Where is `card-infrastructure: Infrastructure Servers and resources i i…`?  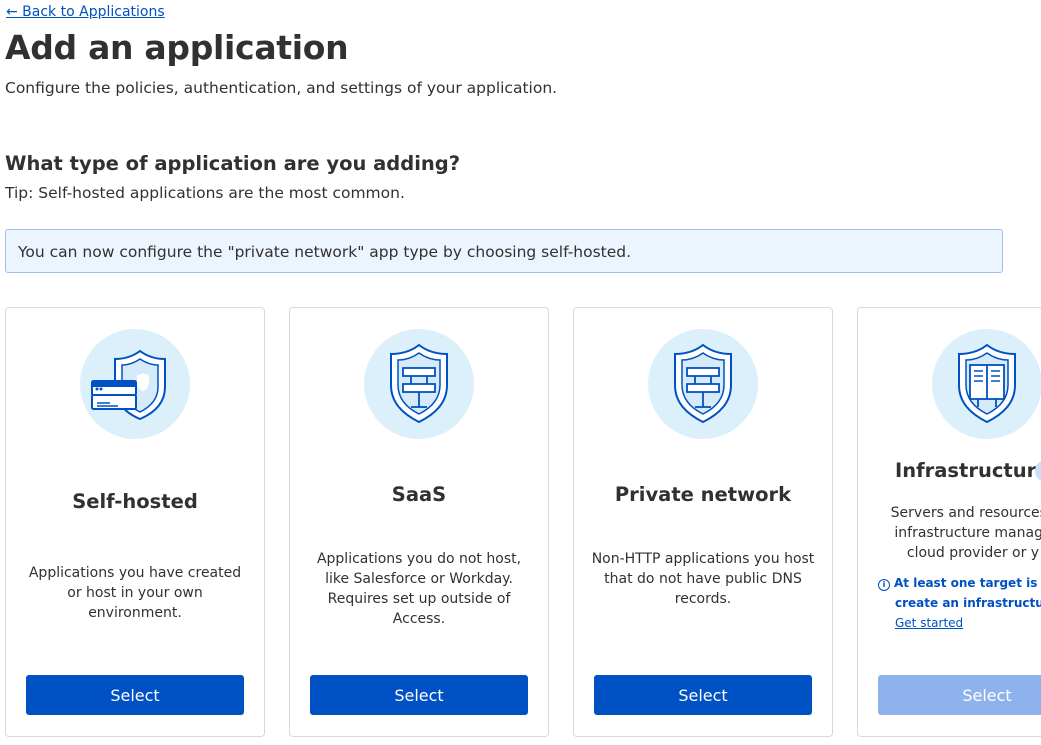 card-infrastructure: Infrastructure Servers and resources i i… is located at coordinates (949, 522).